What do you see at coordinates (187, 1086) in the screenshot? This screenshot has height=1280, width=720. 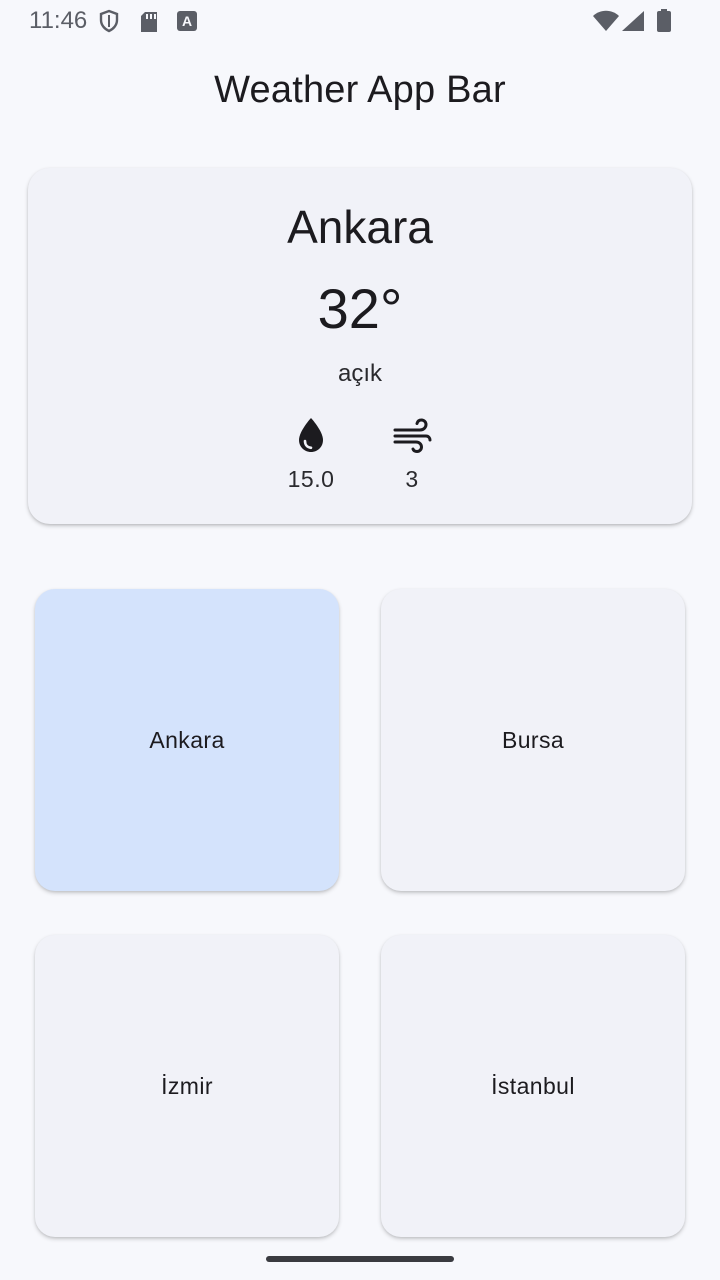 I see `city-tile-izmir: İzmir` at bounding box center [187, 1086].